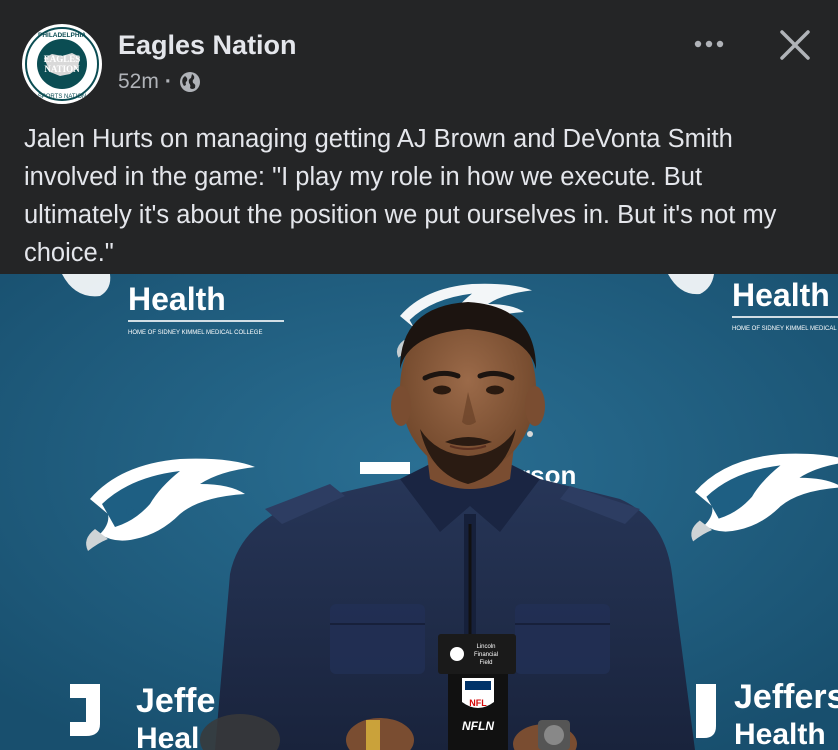  Describe the element at coordinates (485, 663) in the screenshot. I see `mic-flag-line3: Field` at that location.